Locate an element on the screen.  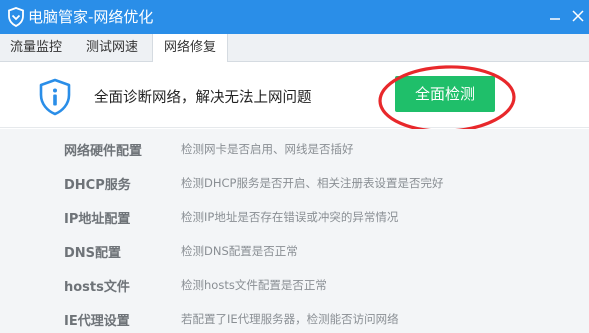
title-bar: 电脑管家-网络优化 is located at coordinates (294, 17).